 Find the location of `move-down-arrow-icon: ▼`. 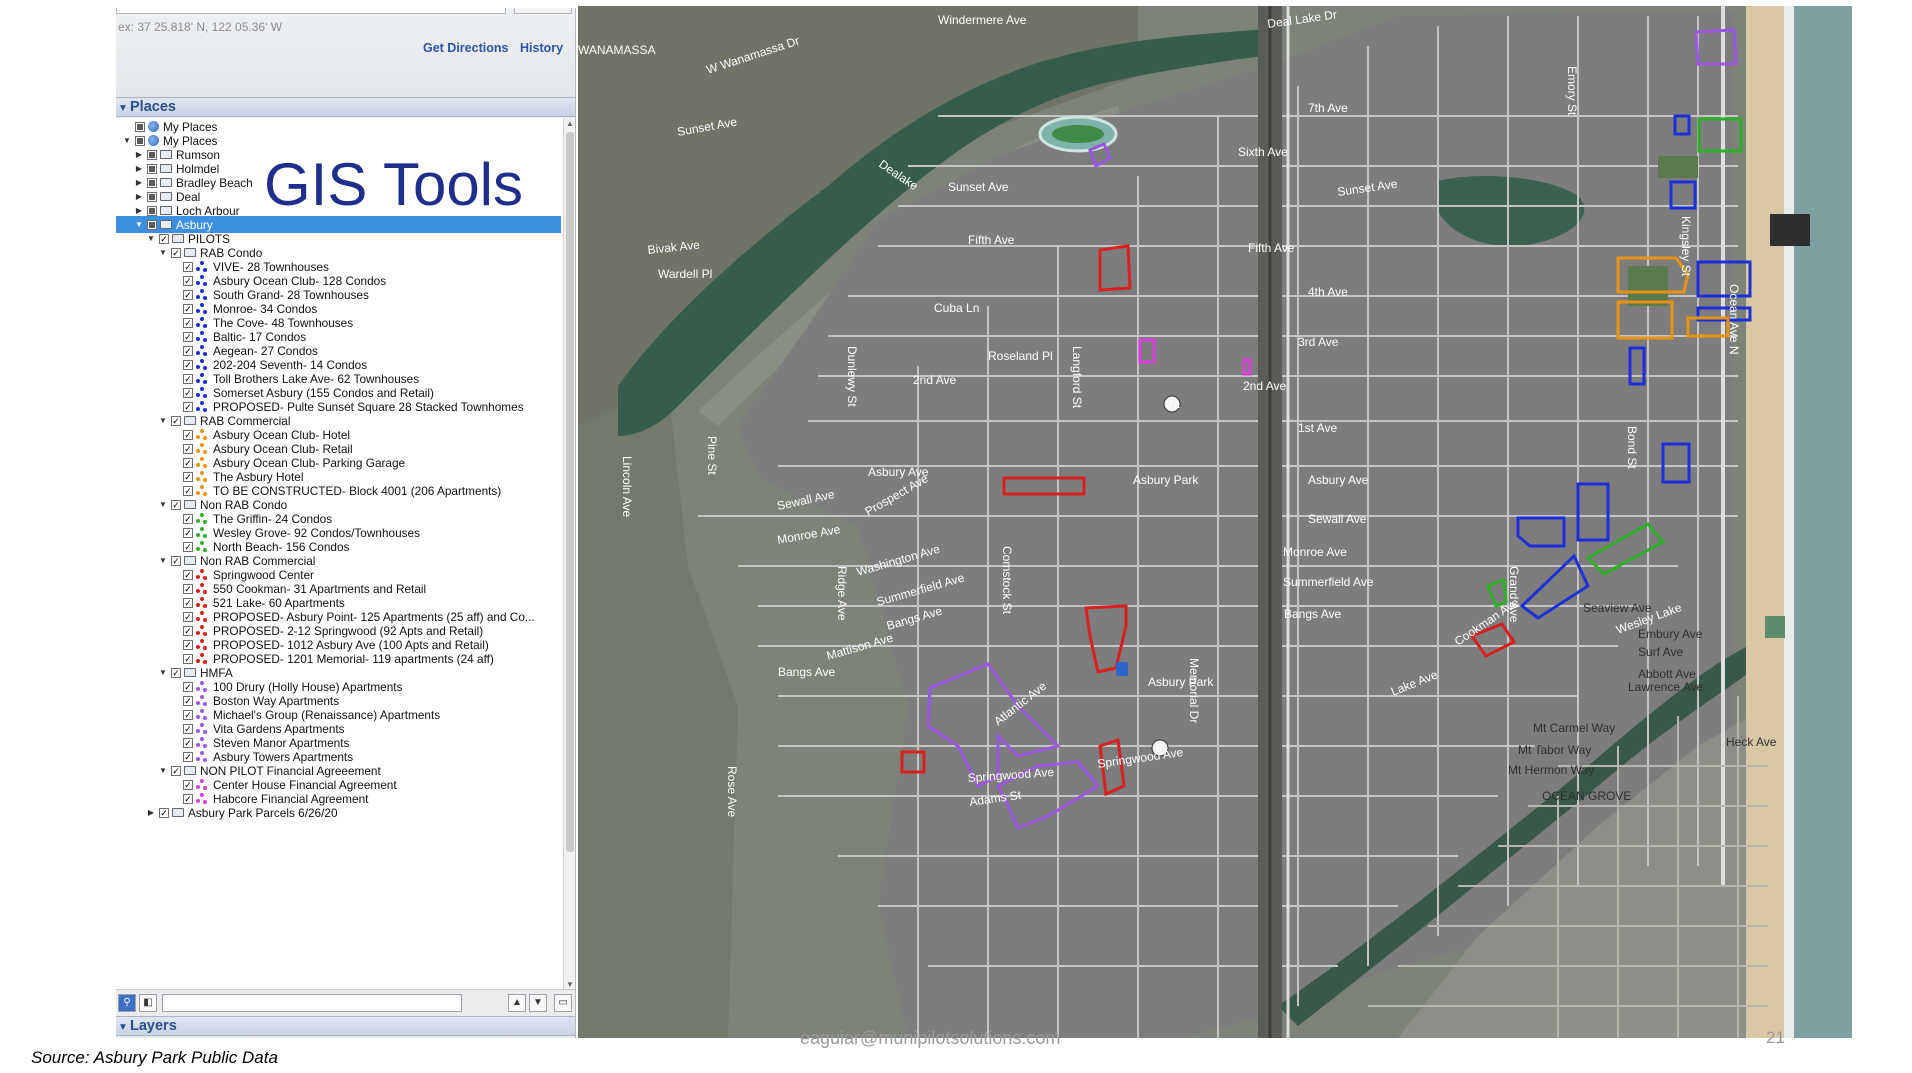

move-down-arrow-icon: ▼ is located at coordinates (538, 1003).